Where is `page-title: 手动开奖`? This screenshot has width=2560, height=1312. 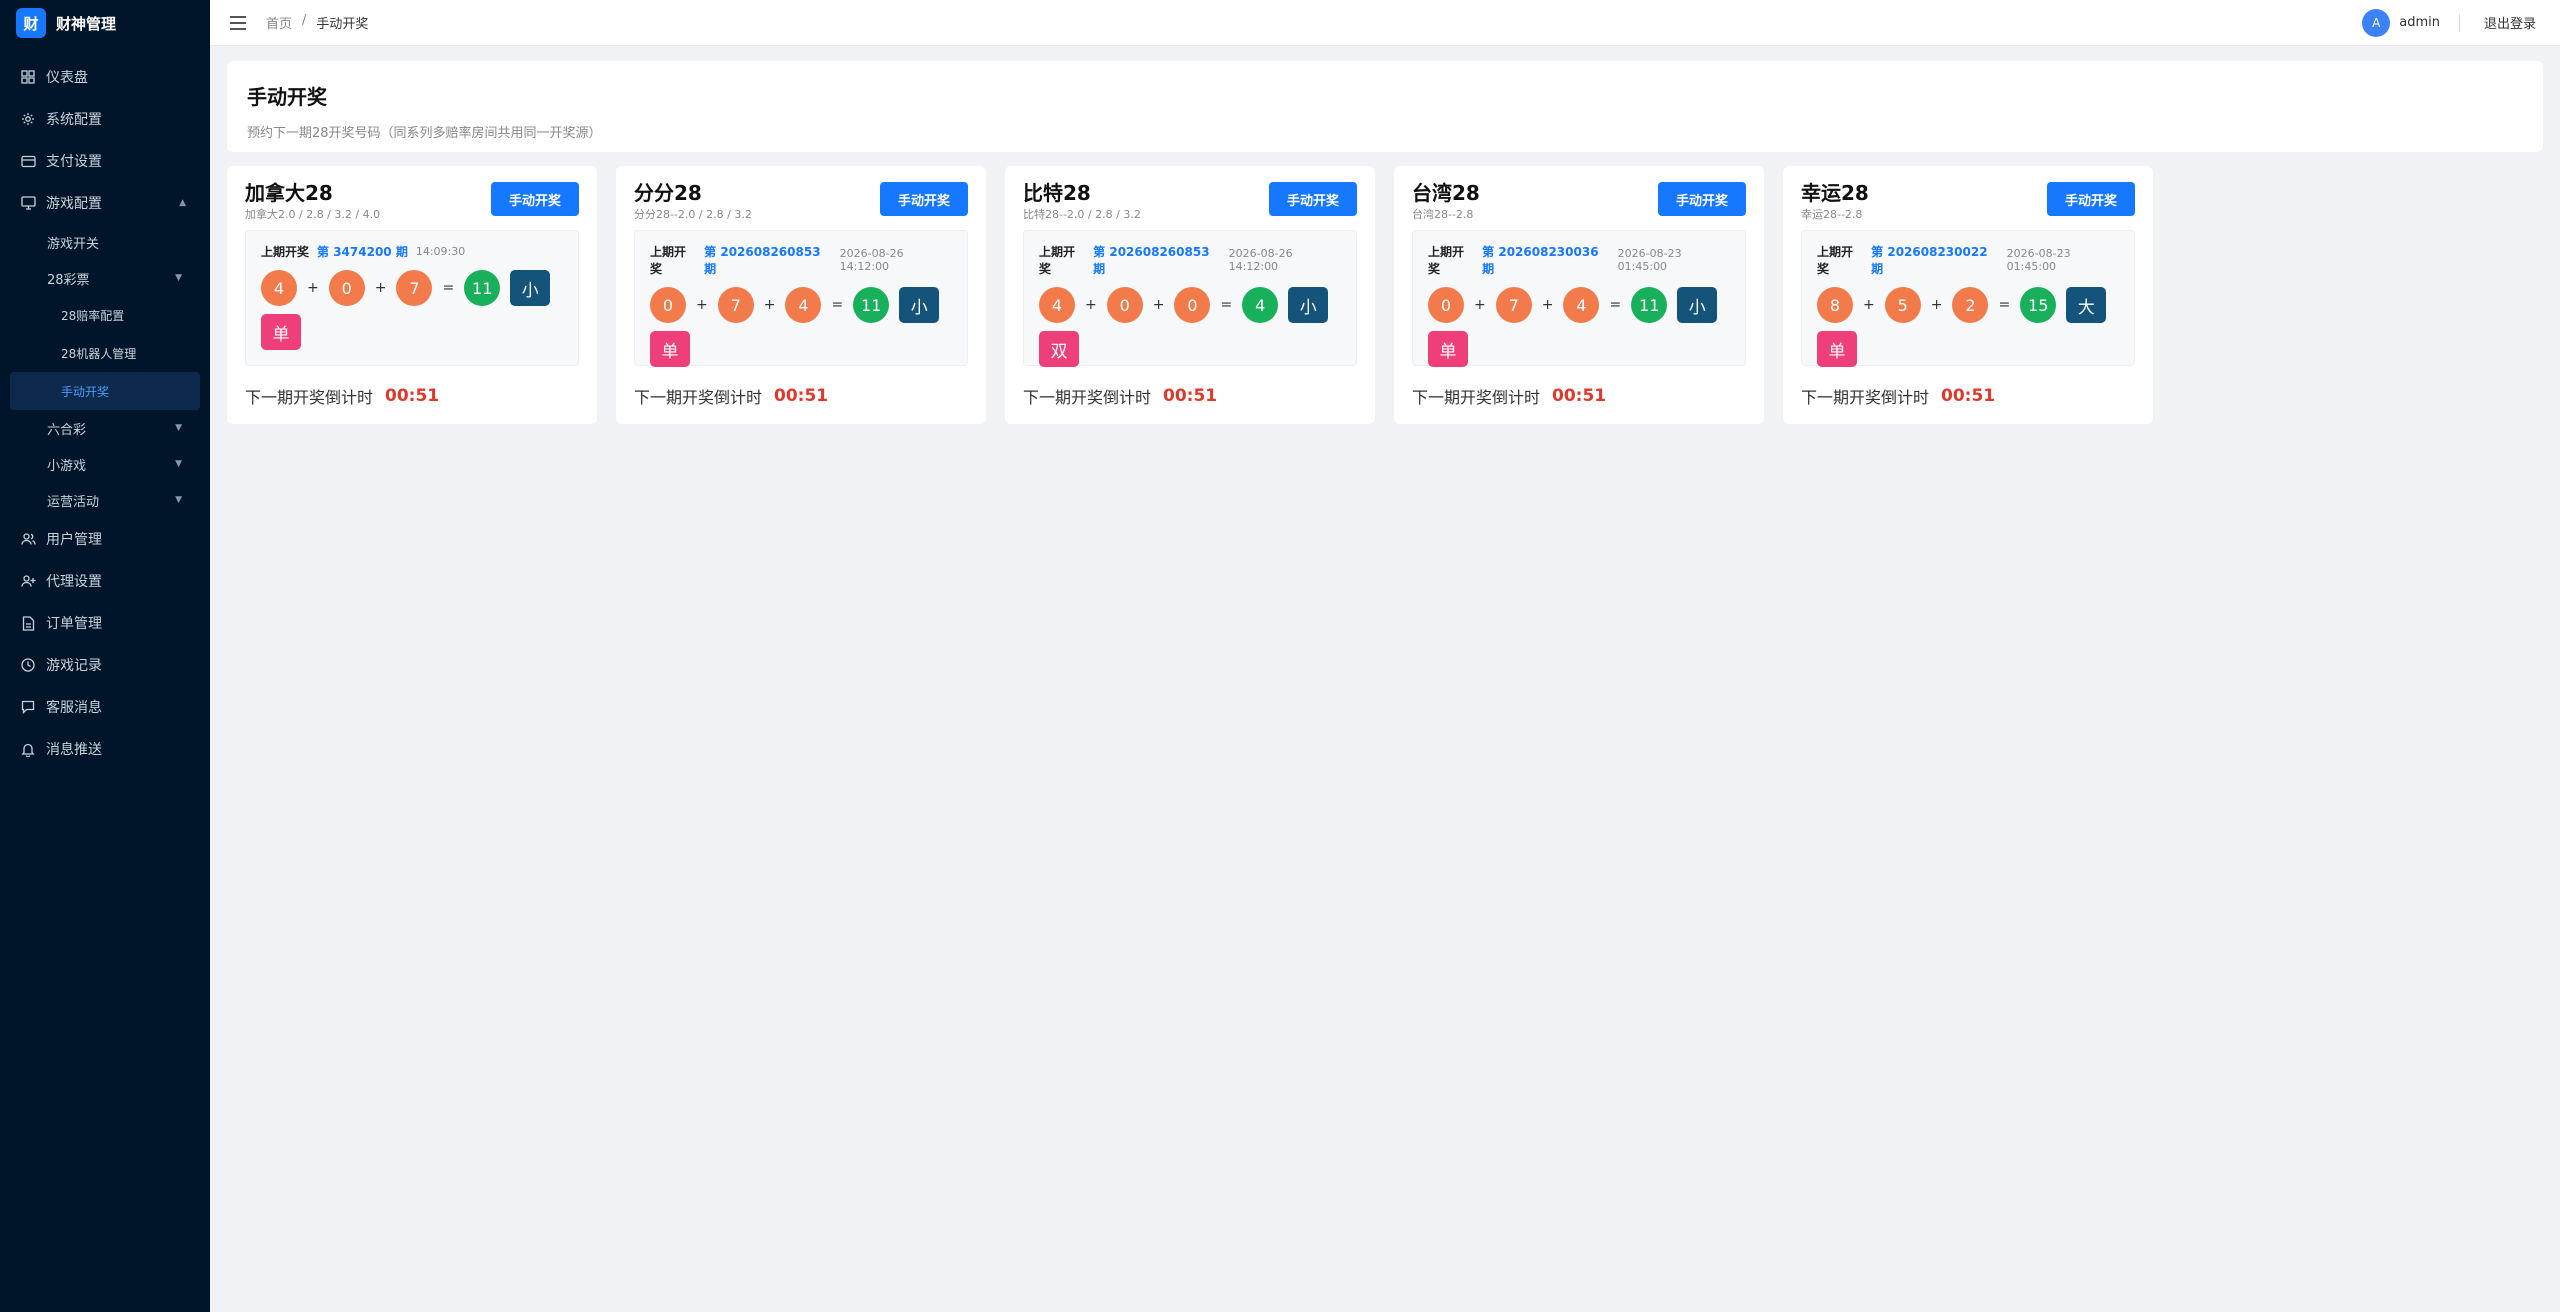
page-title: 手动开奖 is located at coordinates (287, 97).